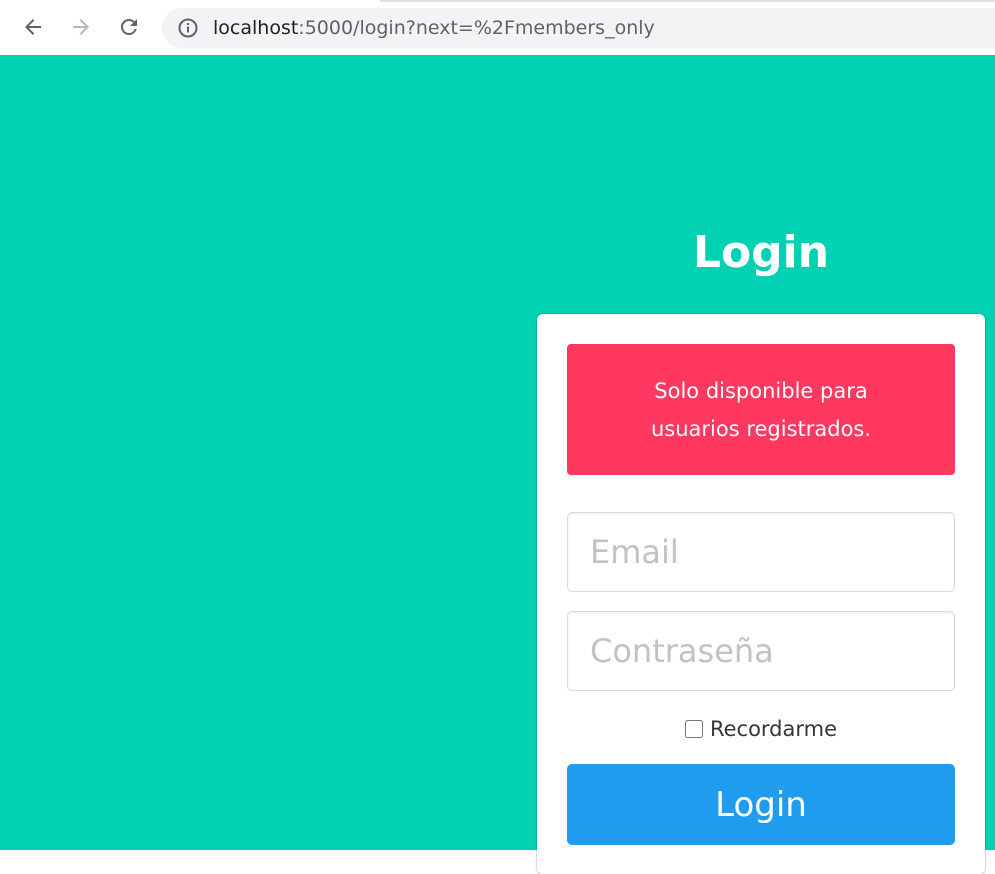 This screenshot has height=874, width=995. I want to click on back-arrow-icon, so click(33, 27).